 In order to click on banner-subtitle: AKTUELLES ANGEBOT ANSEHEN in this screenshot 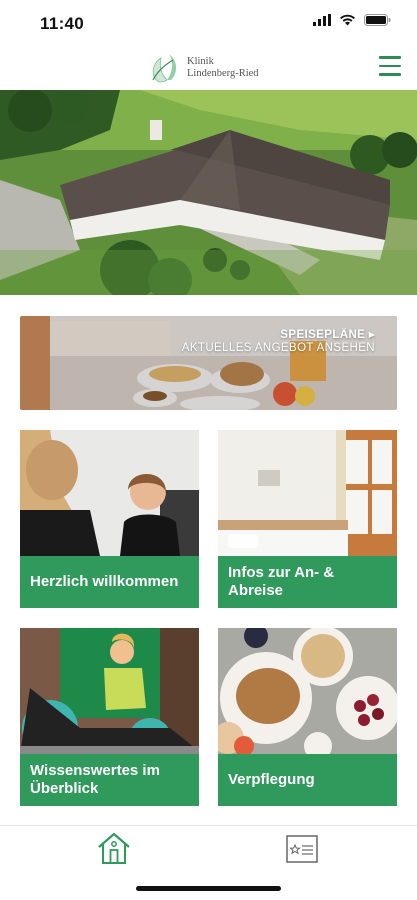, I will do `click(278, 348)`.